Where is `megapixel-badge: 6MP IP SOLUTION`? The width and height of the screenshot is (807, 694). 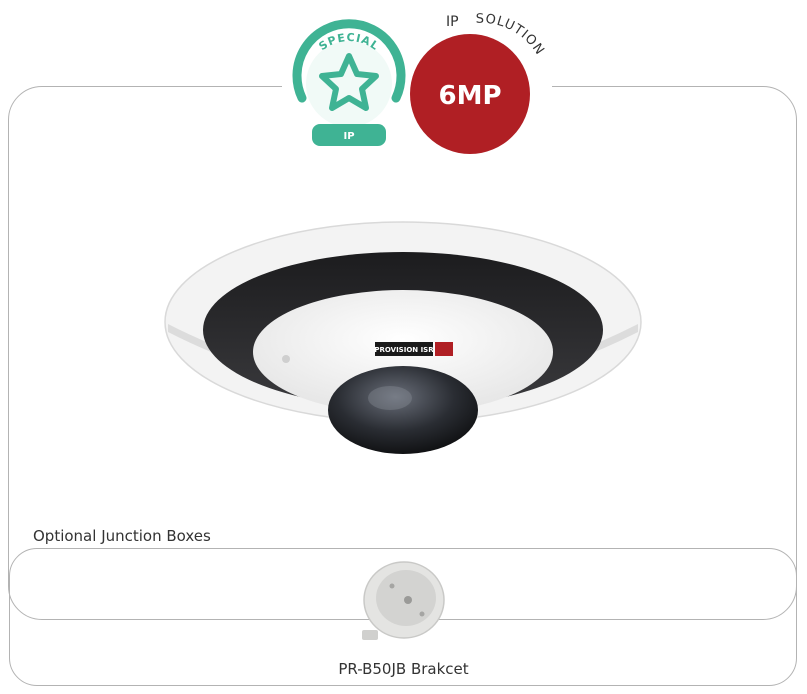 megapixel-badge: 6MP IP SOLUTION is located at coordinates (478, 83).